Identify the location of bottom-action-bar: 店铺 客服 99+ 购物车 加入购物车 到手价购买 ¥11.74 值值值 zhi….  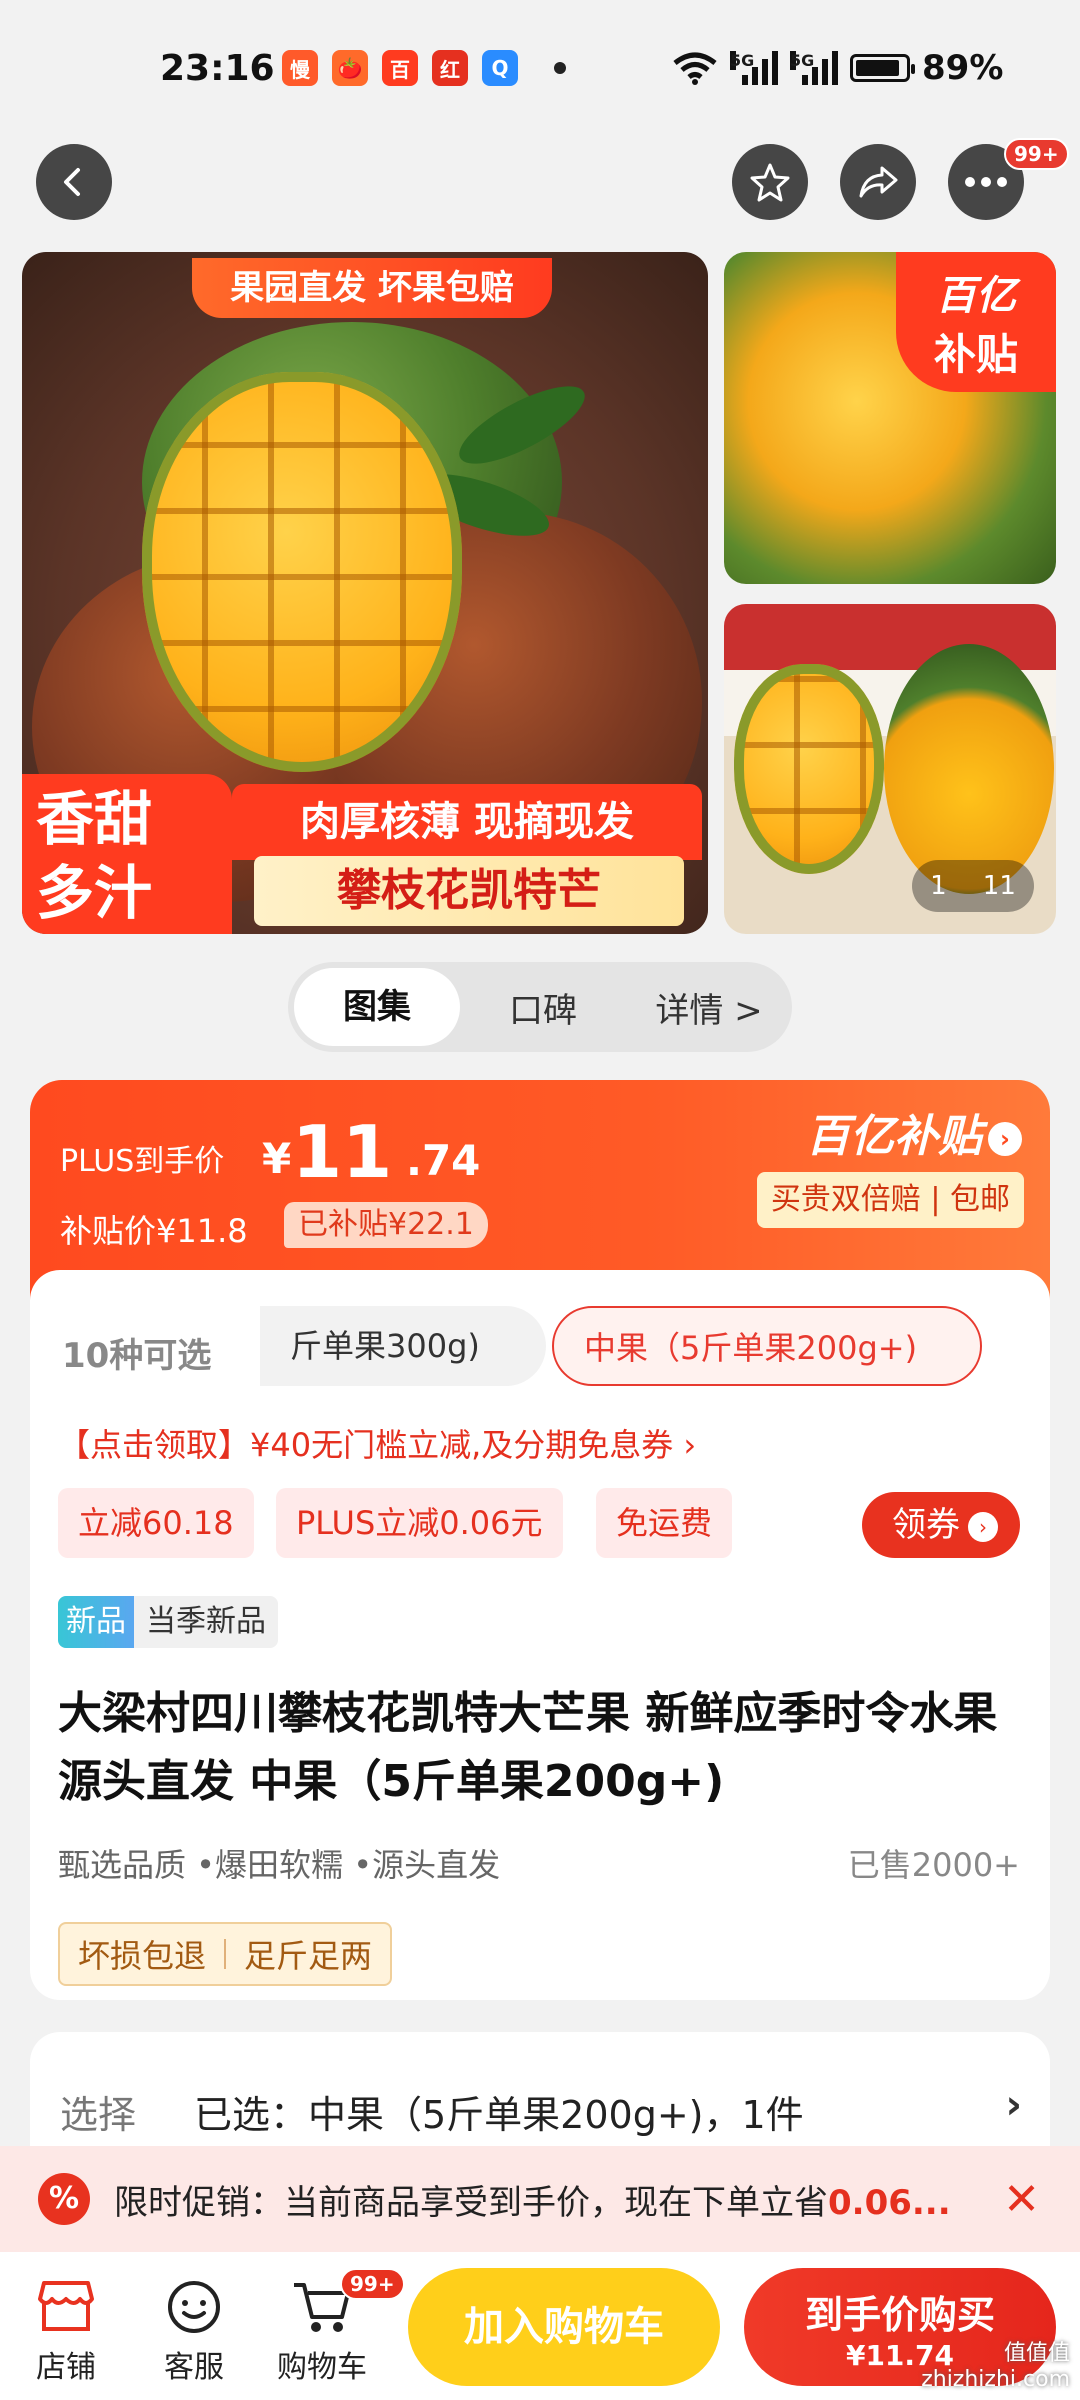
(540, 2326).